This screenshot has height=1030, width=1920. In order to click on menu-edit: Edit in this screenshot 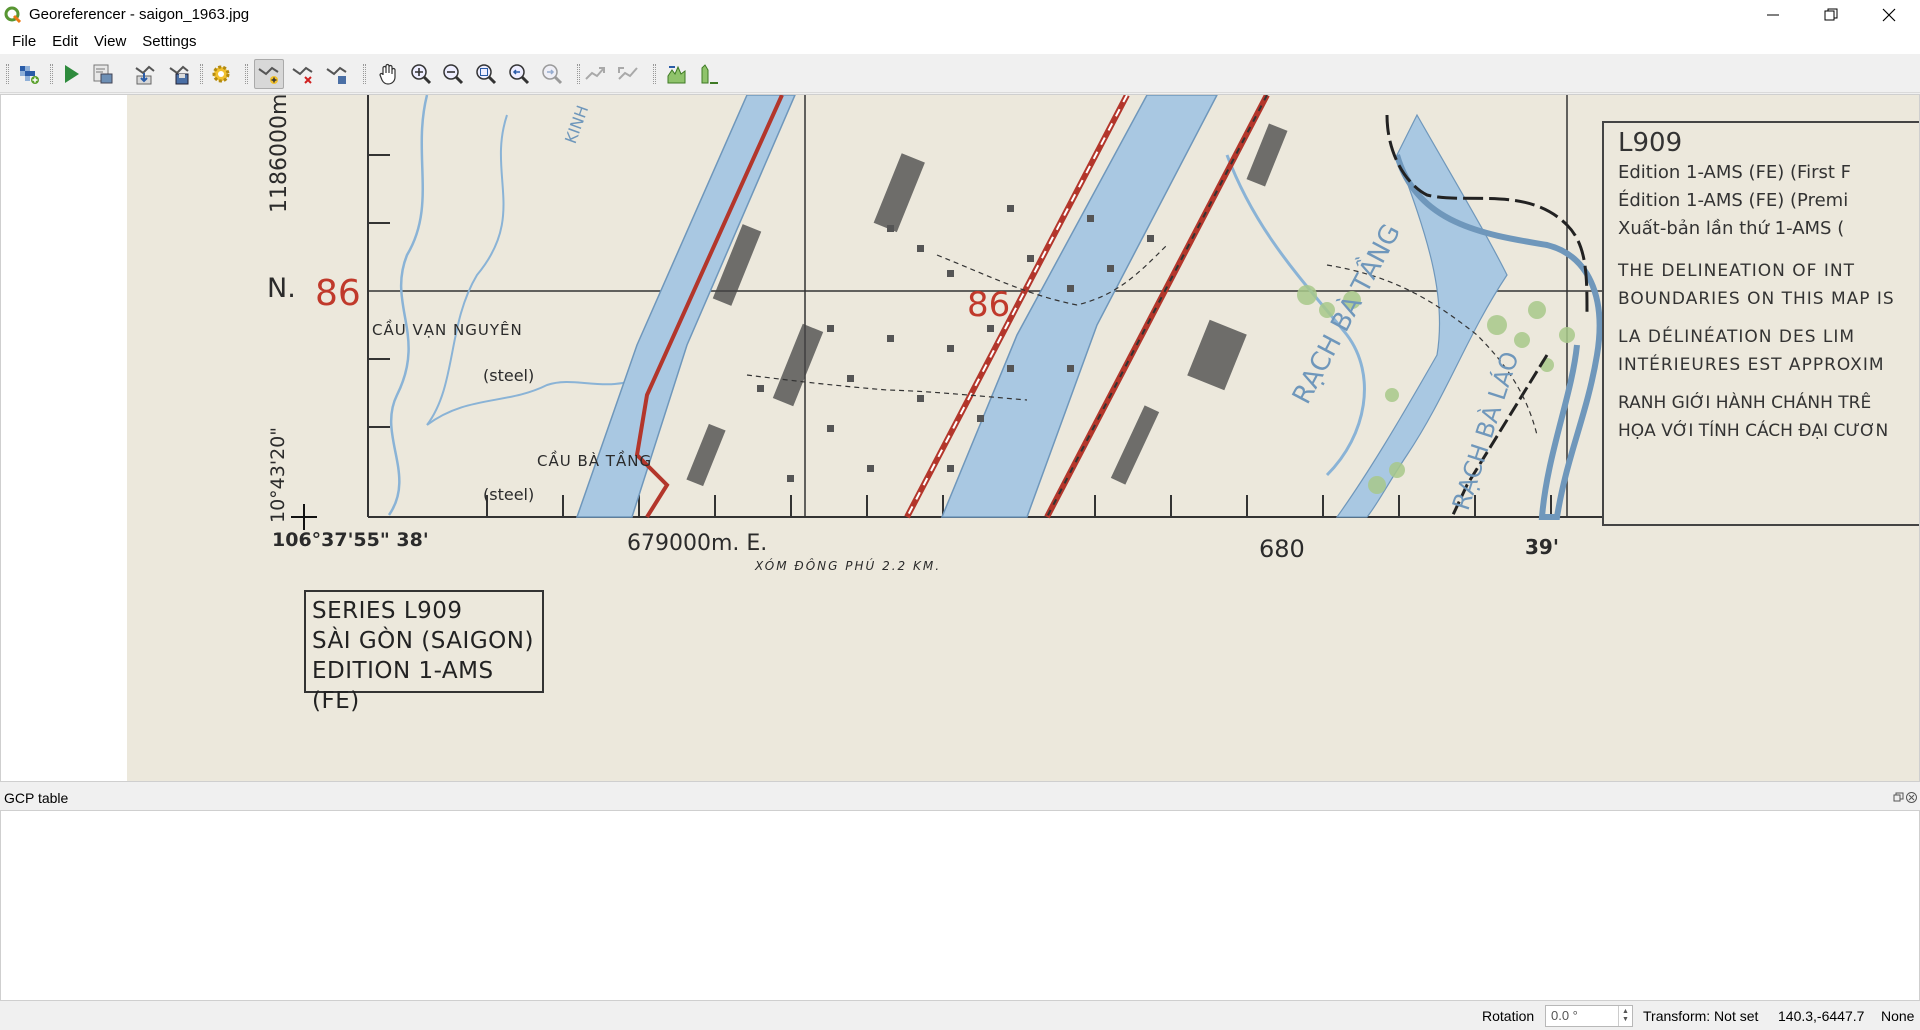, I will do `click(65, 41)`.